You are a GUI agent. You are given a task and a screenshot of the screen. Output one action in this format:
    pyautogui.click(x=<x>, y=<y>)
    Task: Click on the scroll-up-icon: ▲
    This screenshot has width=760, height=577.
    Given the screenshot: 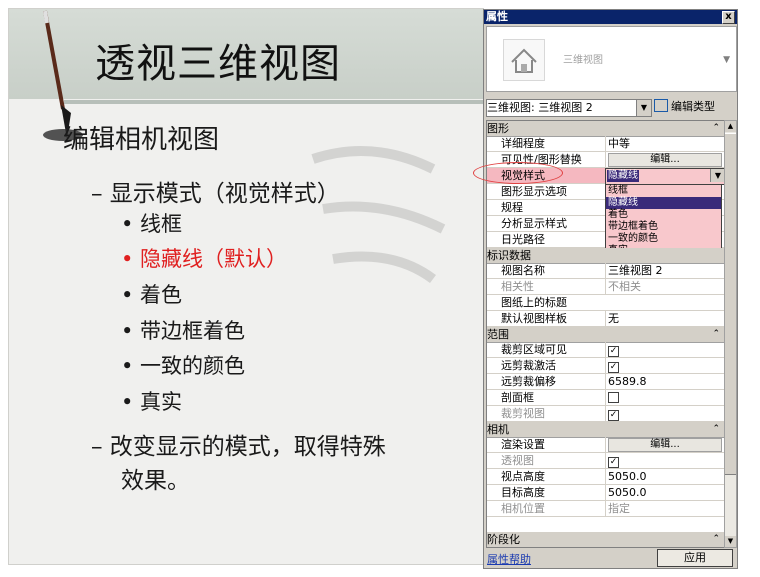 What is the action you would take?
    pyautogui.click(x=730, y=126)
    